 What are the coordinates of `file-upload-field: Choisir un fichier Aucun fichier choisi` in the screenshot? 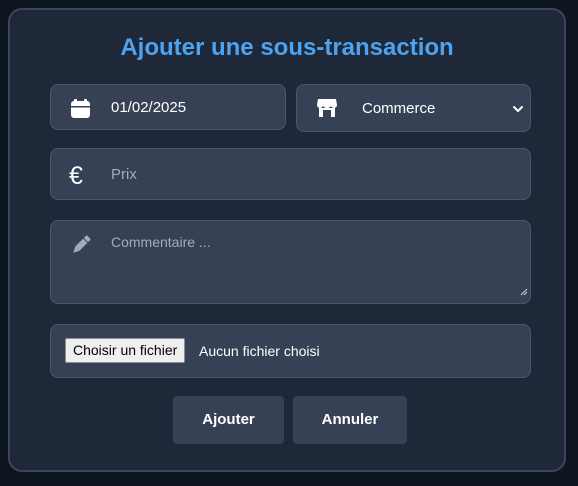 It's located at (290, 351).